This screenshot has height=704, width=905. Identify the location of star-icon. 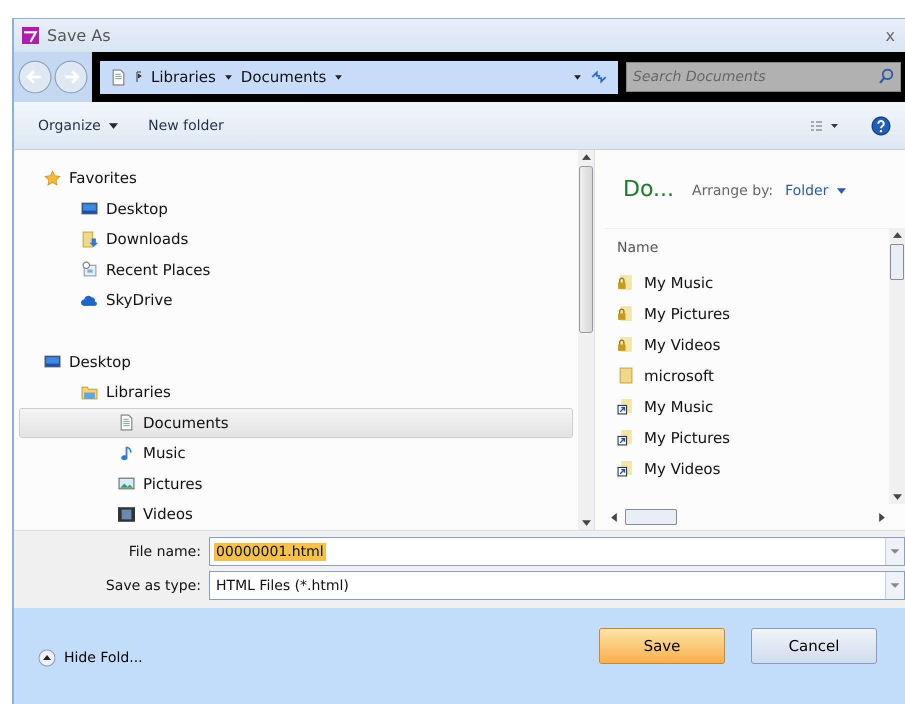
(52, 178).